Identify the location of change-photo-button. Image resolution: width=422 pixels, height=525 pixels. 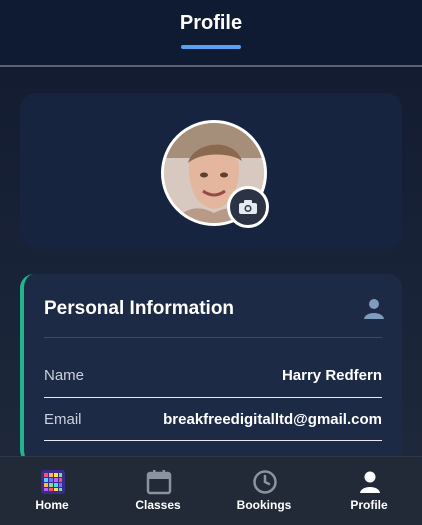
(248, 207).